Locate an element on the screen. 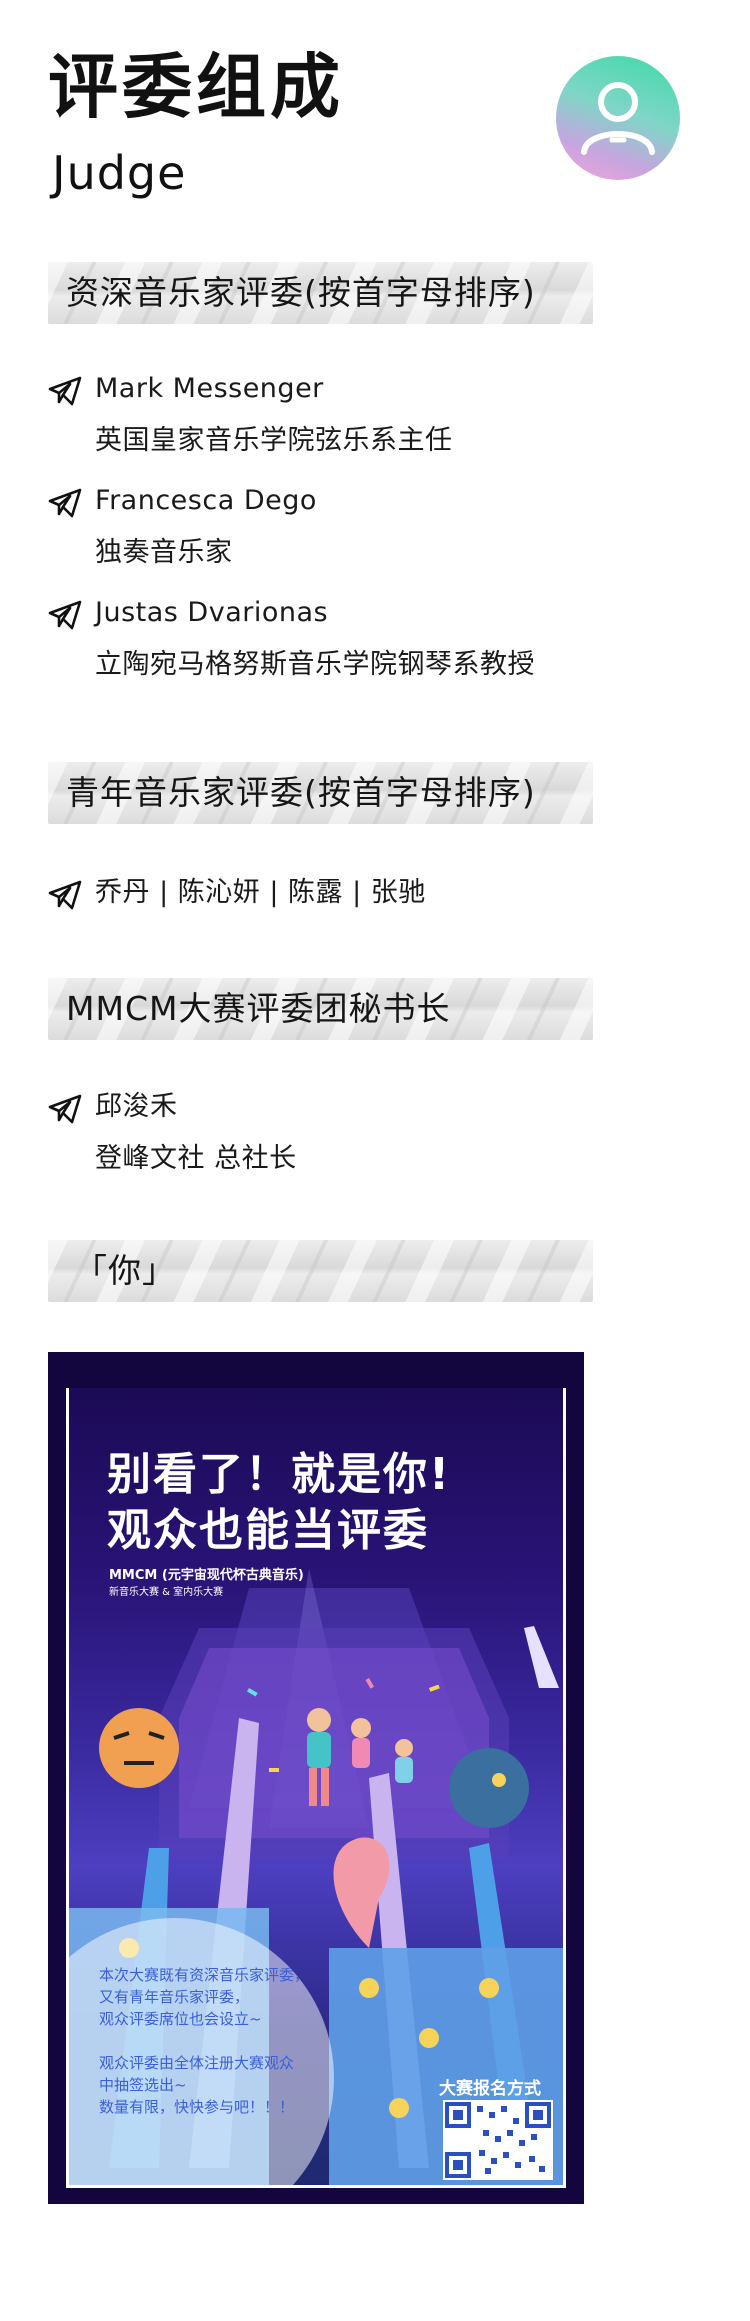 Image resolution: width=750 pixels, height=2321 pixels. judge-name: Justas Dvarionas is located at coordinates (212, 612).